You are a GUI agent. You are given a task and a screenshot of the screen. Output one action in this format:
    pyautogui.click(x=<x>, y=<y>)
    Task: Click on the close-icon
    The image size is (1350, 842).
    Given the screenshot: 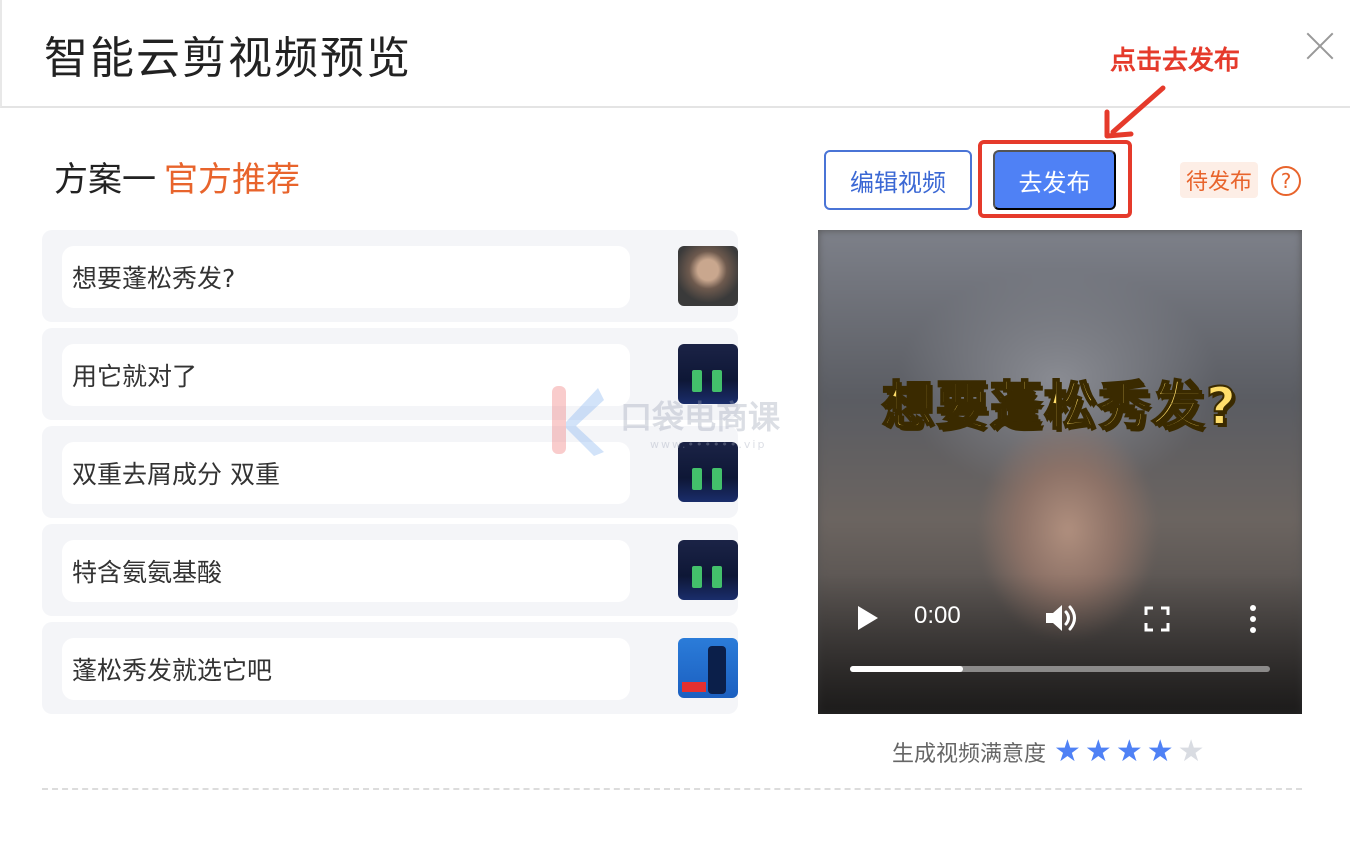 What is the action you would take?
    pyautogui.click(x=1320, y=46)
    